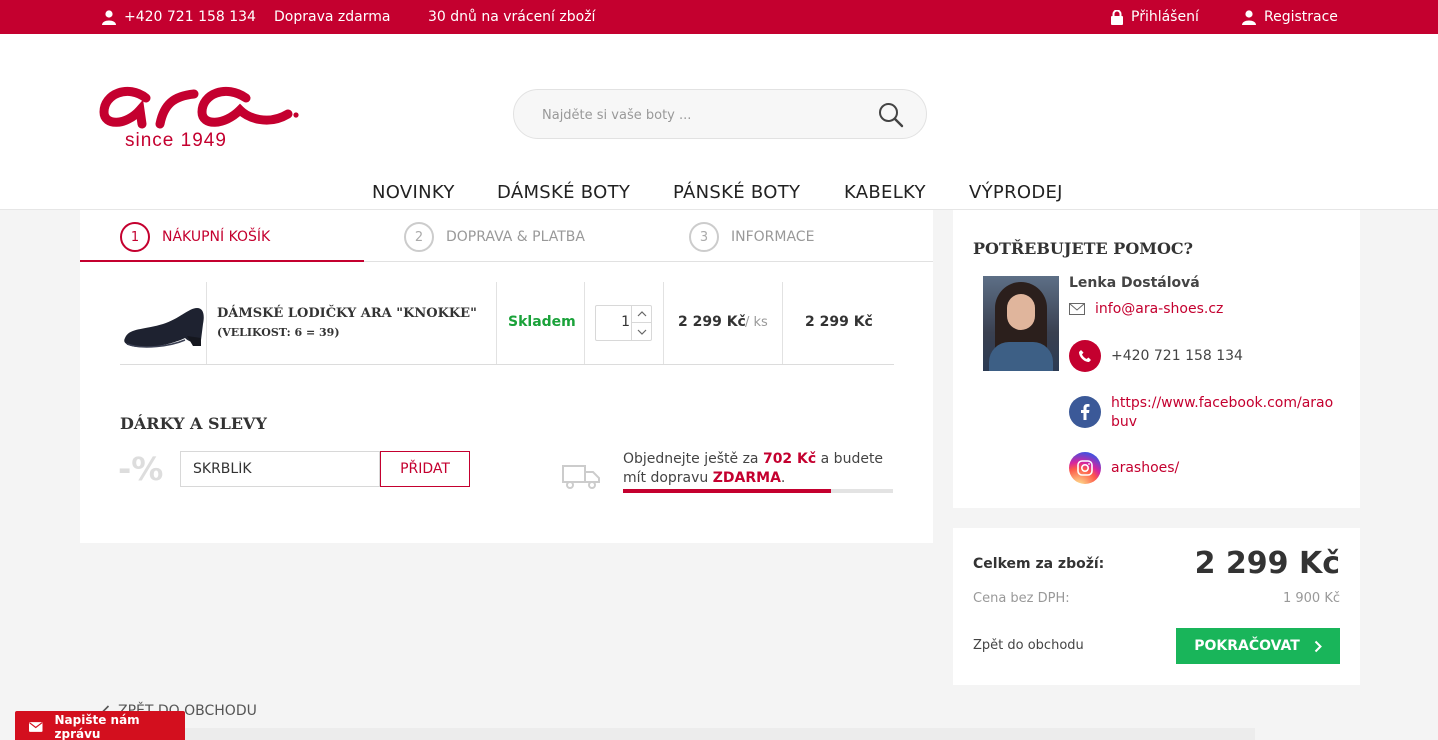 The height and width of the screenshot is (740, 1438). I want to click on chevron-down-icon, so click(641, 332).